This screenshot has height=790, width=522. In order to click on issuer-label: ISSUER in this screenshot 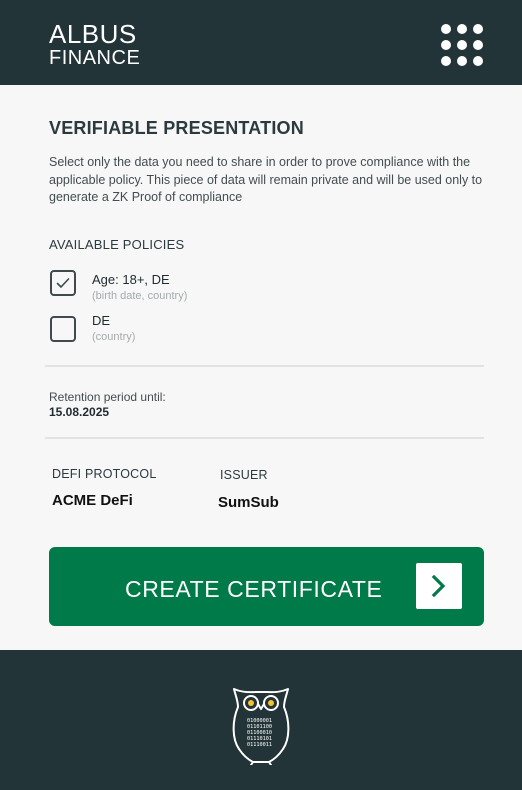, I will do `click(244, 475)`.